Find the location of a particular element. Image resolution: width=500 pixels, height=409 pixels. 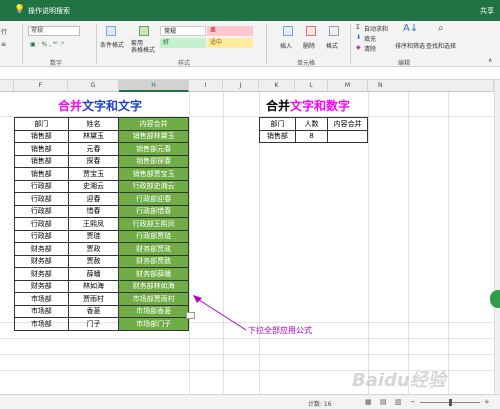

table-cell: 市场部贾雨村 is located at coordinates (153, 299).